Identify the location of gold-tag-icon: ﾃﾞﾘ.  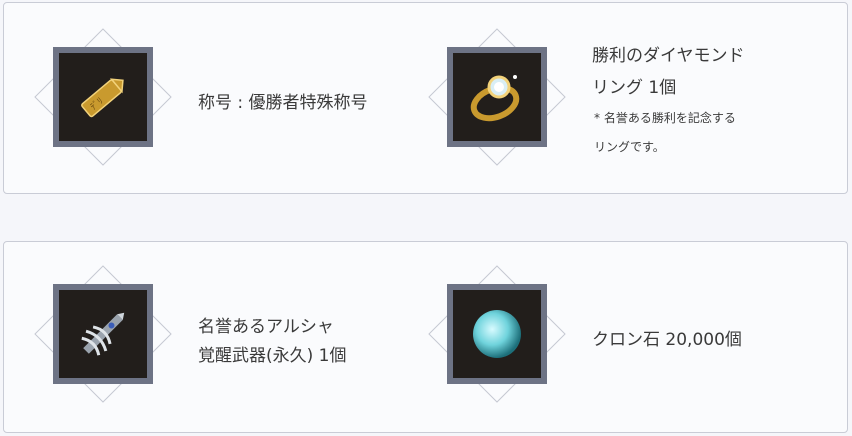
(102, 98).